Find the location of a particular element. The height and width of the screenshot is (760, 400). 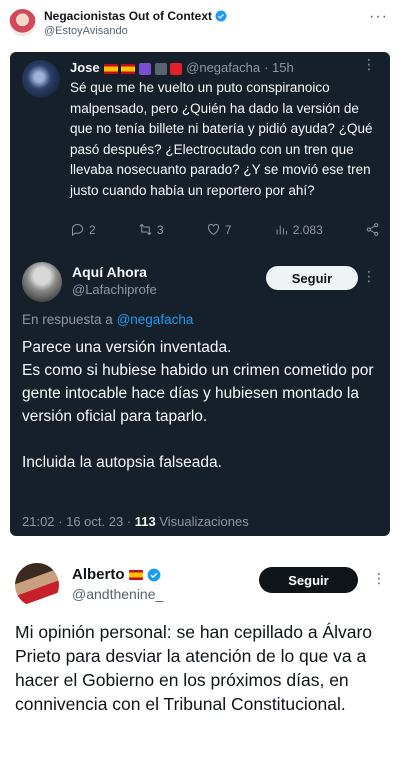

author-handle: @EstoyAvisando is located at coordinates (86, 31).